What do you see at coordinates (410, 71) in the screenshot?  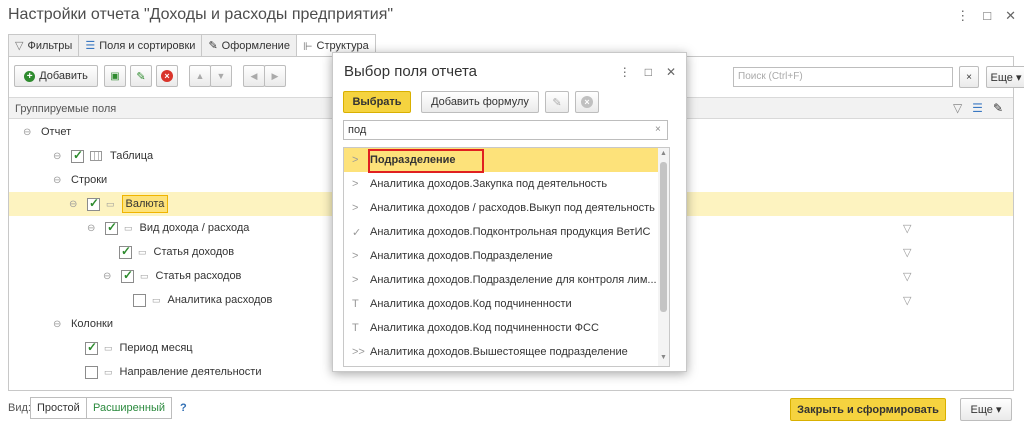 I see `dialog-title: Выбор поля отчета` at bounding box center [410, 71].